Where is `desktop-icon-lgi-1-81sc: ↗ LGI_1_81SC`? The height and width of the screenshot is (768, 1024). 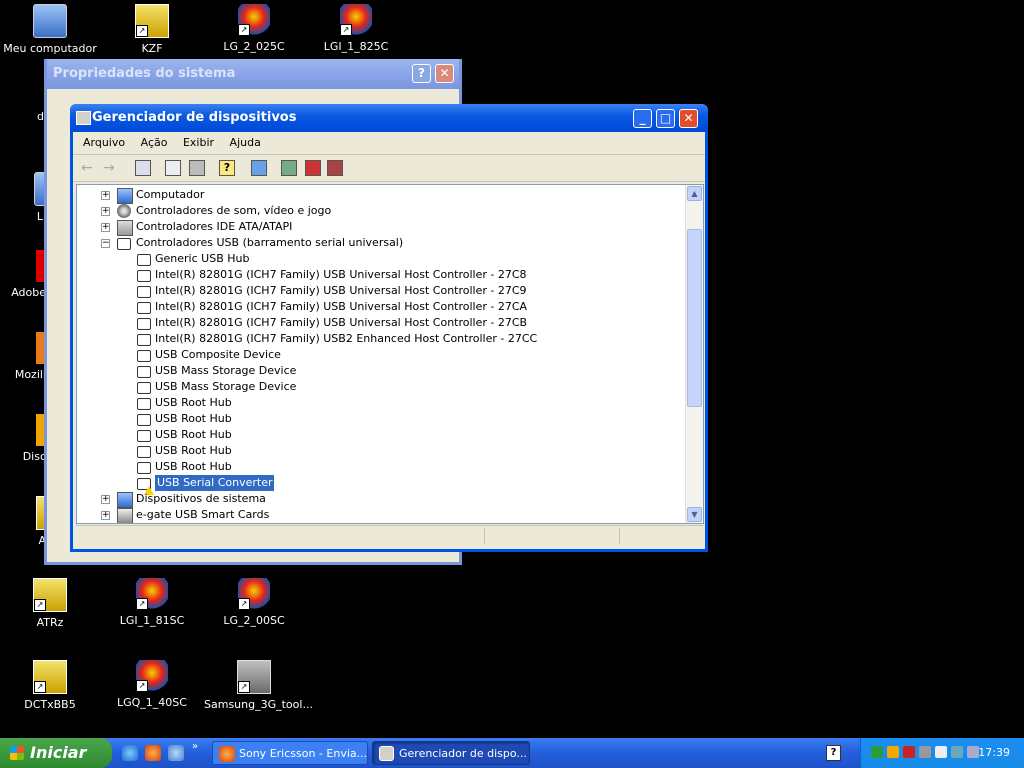 desktop-icon-lgi-1-81sc: ↗ LGI_1_81SC is located at coordinates (152, 602).